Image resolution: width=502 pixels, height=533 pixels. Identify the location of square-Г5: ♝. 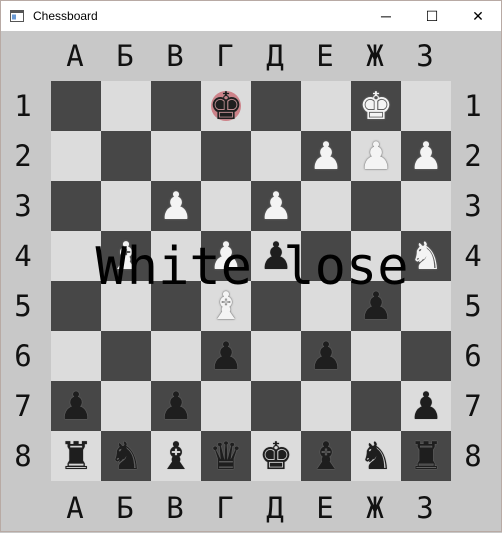
(226, 306).